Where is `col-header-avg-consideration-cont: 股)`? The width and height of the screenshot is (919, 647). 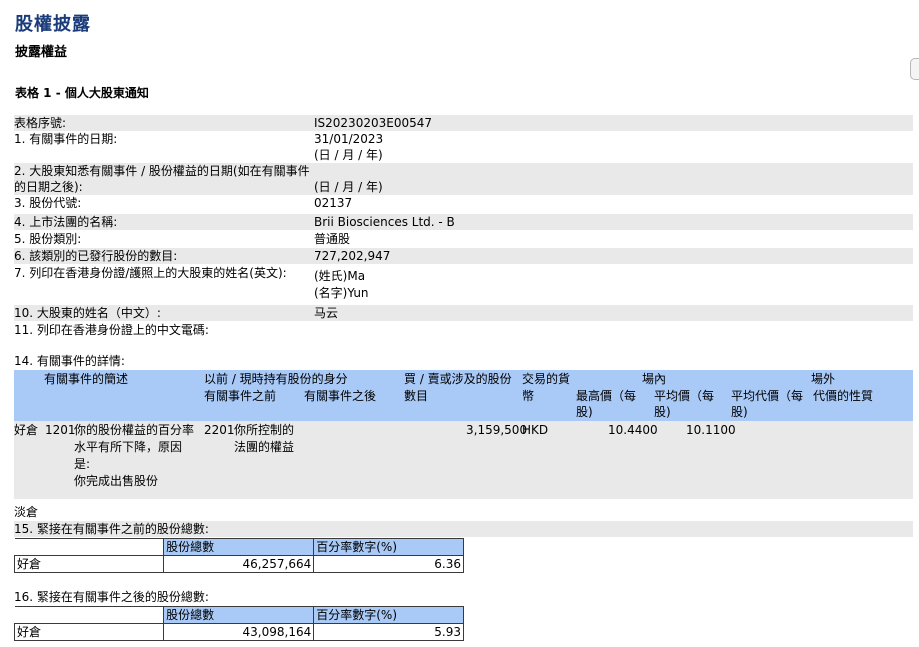
col-header-avg-consideration-cont: 股) is located at coordinates (739, 412).